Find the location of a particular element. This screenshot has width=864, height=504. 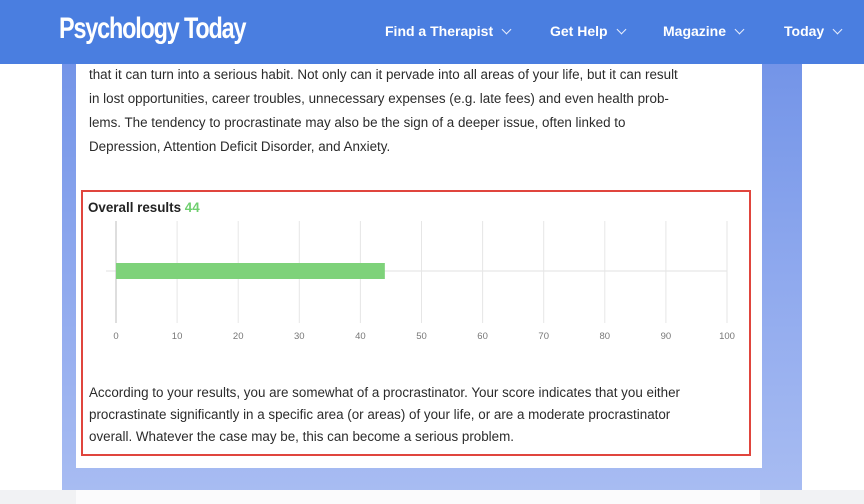

nav-today: Today is located at coordinates (813, 31).